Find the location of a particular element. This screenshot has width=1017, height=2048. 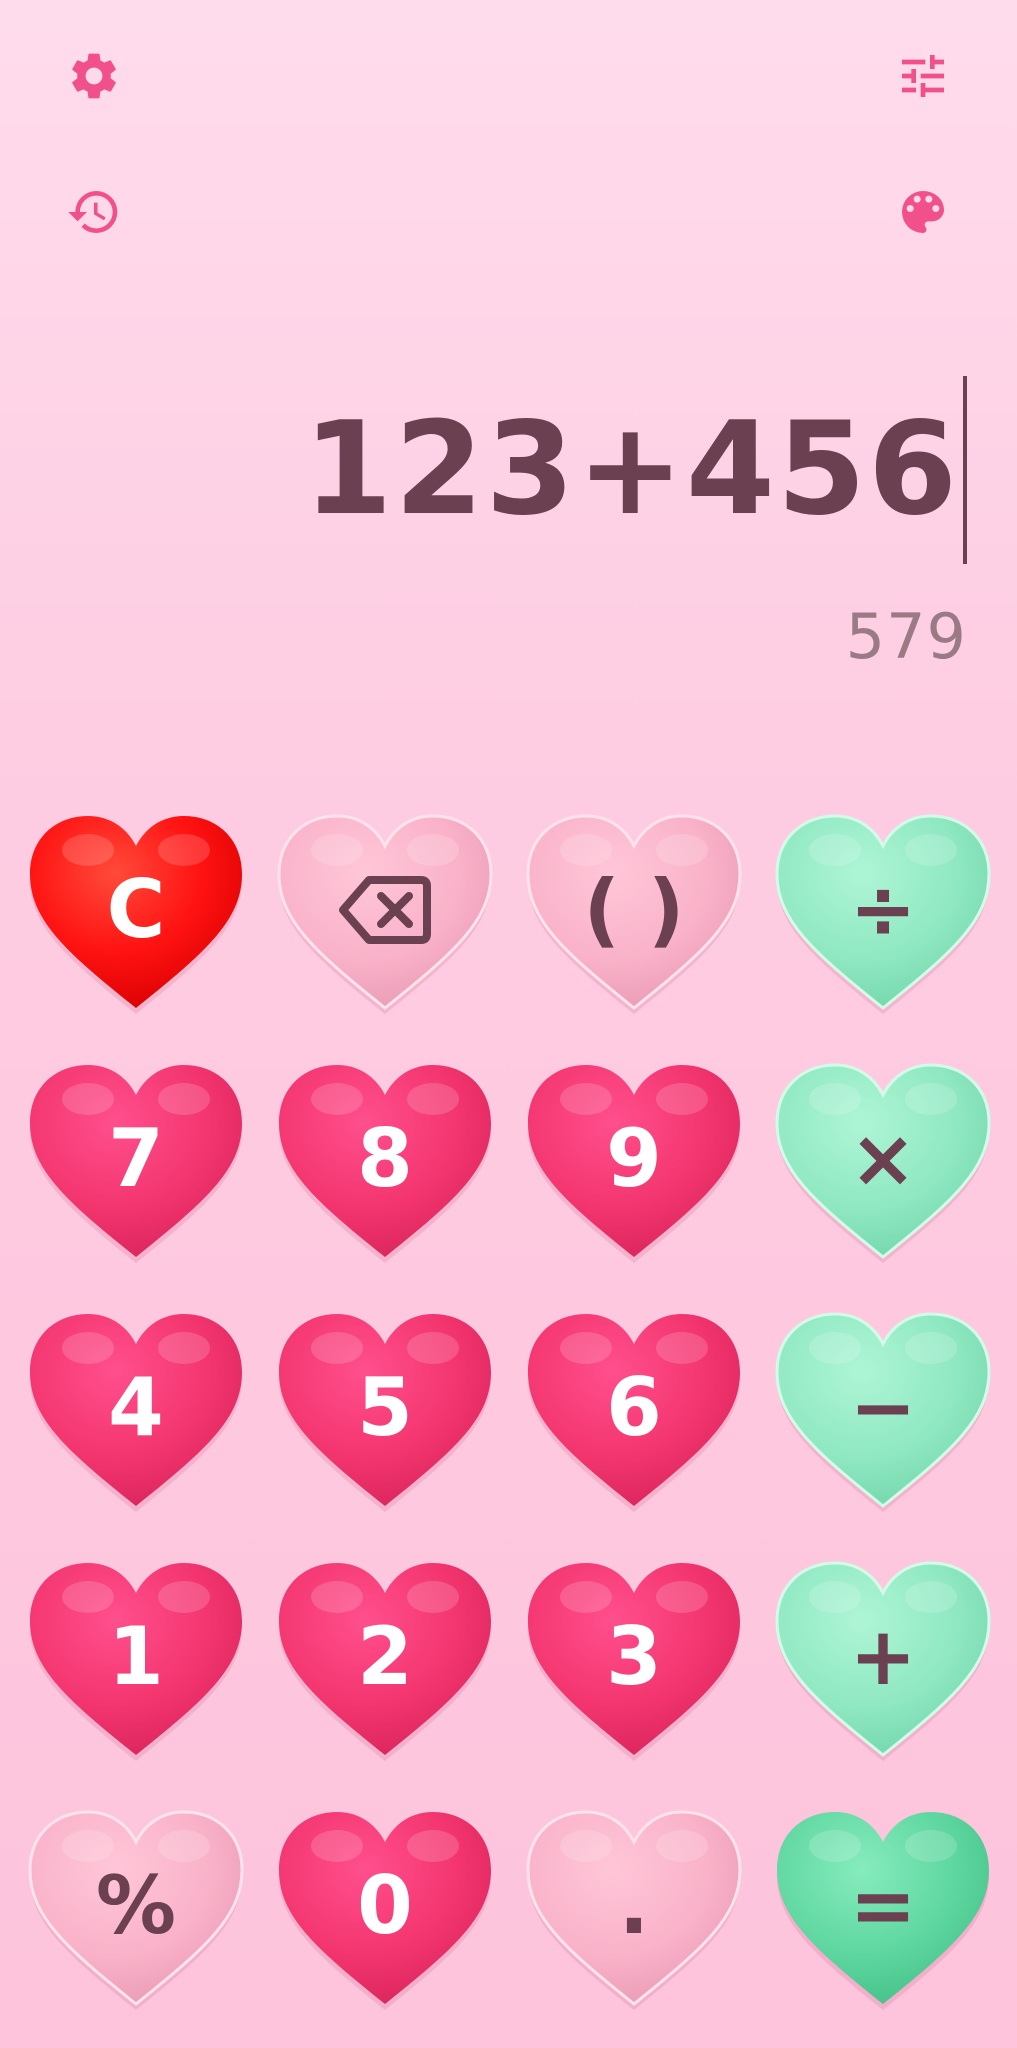

key-9: 9 is located at coordinates (634, 1162).